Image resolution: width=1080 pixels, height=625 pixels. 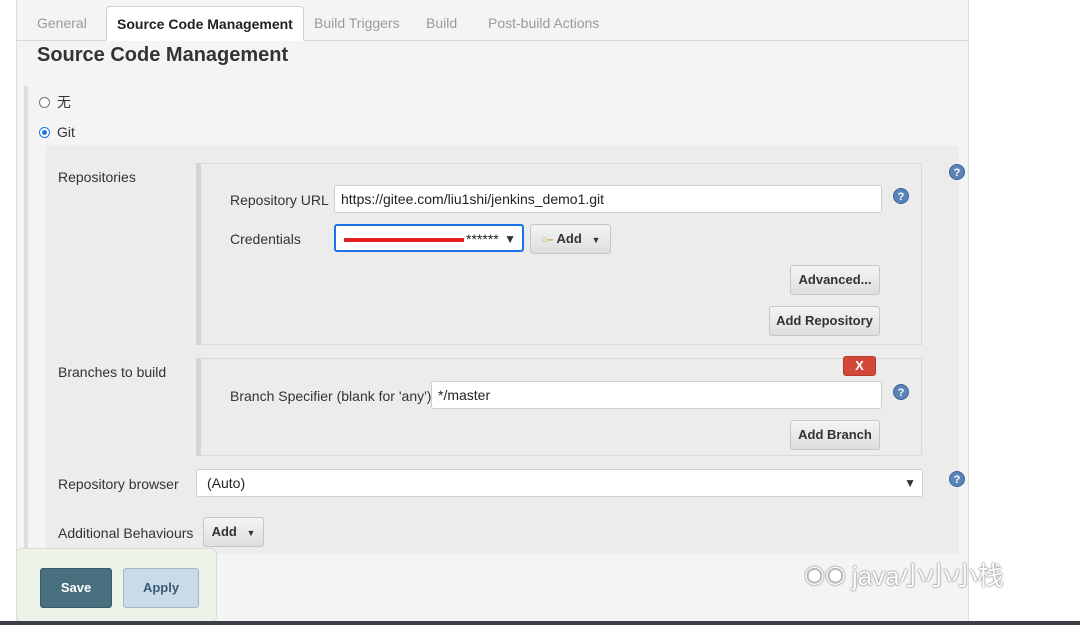 What do you see at coordinates (404, 240) in the screenshot?
I see `credentials-redacted` at bounding box center [404, 240].